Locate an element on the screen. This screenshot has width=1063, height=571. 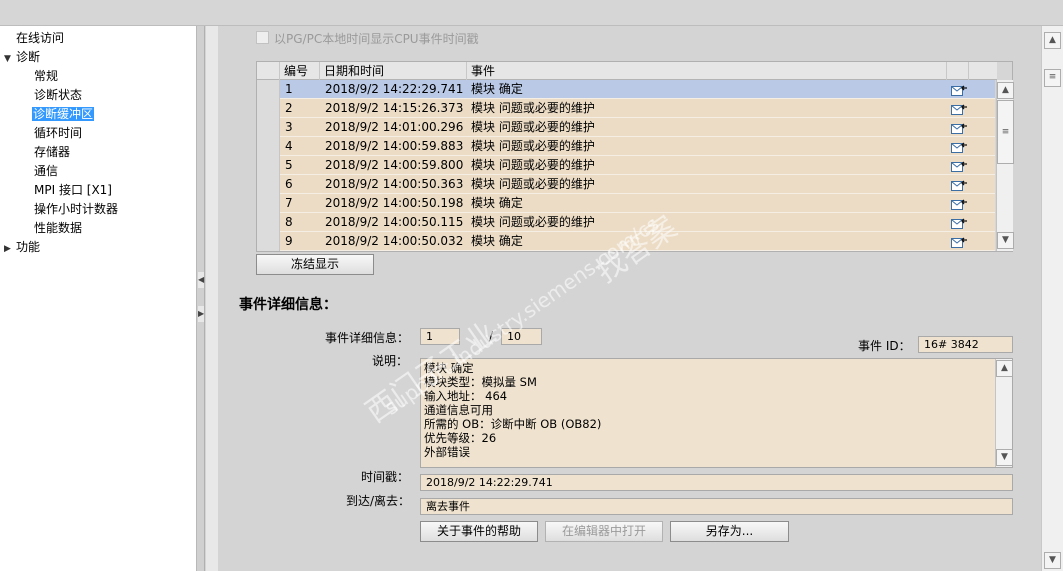
tree-item-mpi-interface: MPI 接口 [X1] is located at coordinates (73, 190).